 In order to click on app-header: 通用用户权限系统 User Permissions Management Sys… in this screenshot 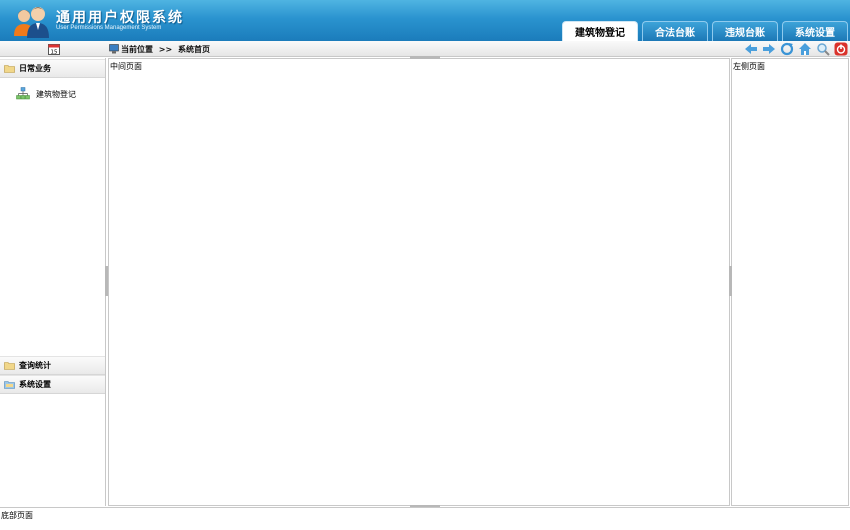, I will do `click(425, 20)`.